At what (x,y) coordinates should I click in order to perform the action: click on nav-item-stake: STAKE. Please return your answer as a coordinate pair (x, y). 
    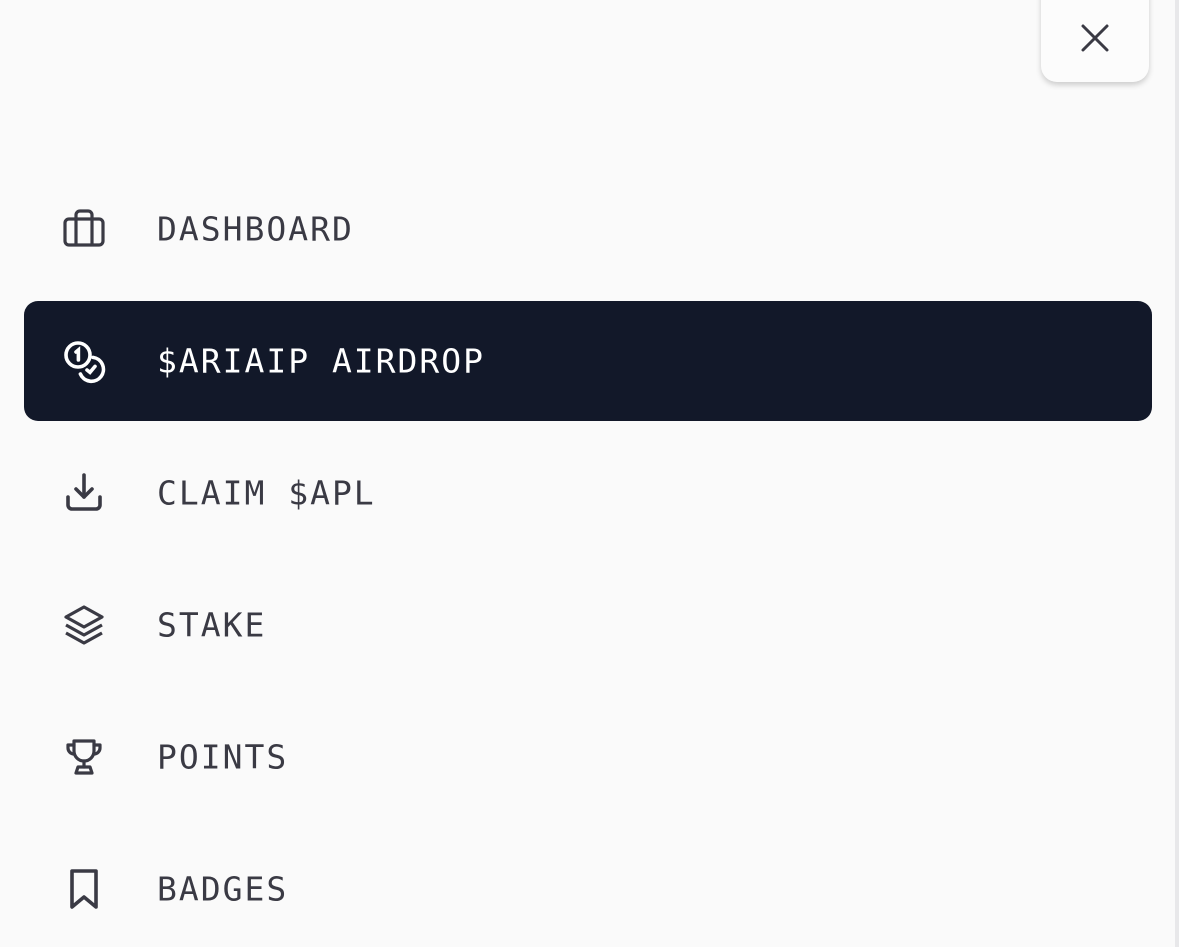
    Looking at the image, I should click on (588, 625).